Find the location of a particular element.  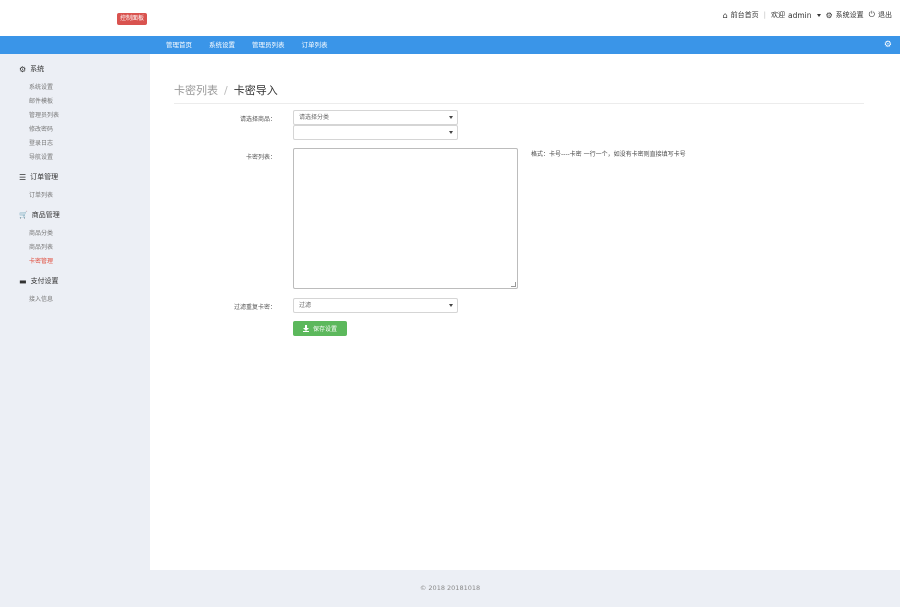

home-link: ⌂ 前台首页 is located at coordinates (741, 15).